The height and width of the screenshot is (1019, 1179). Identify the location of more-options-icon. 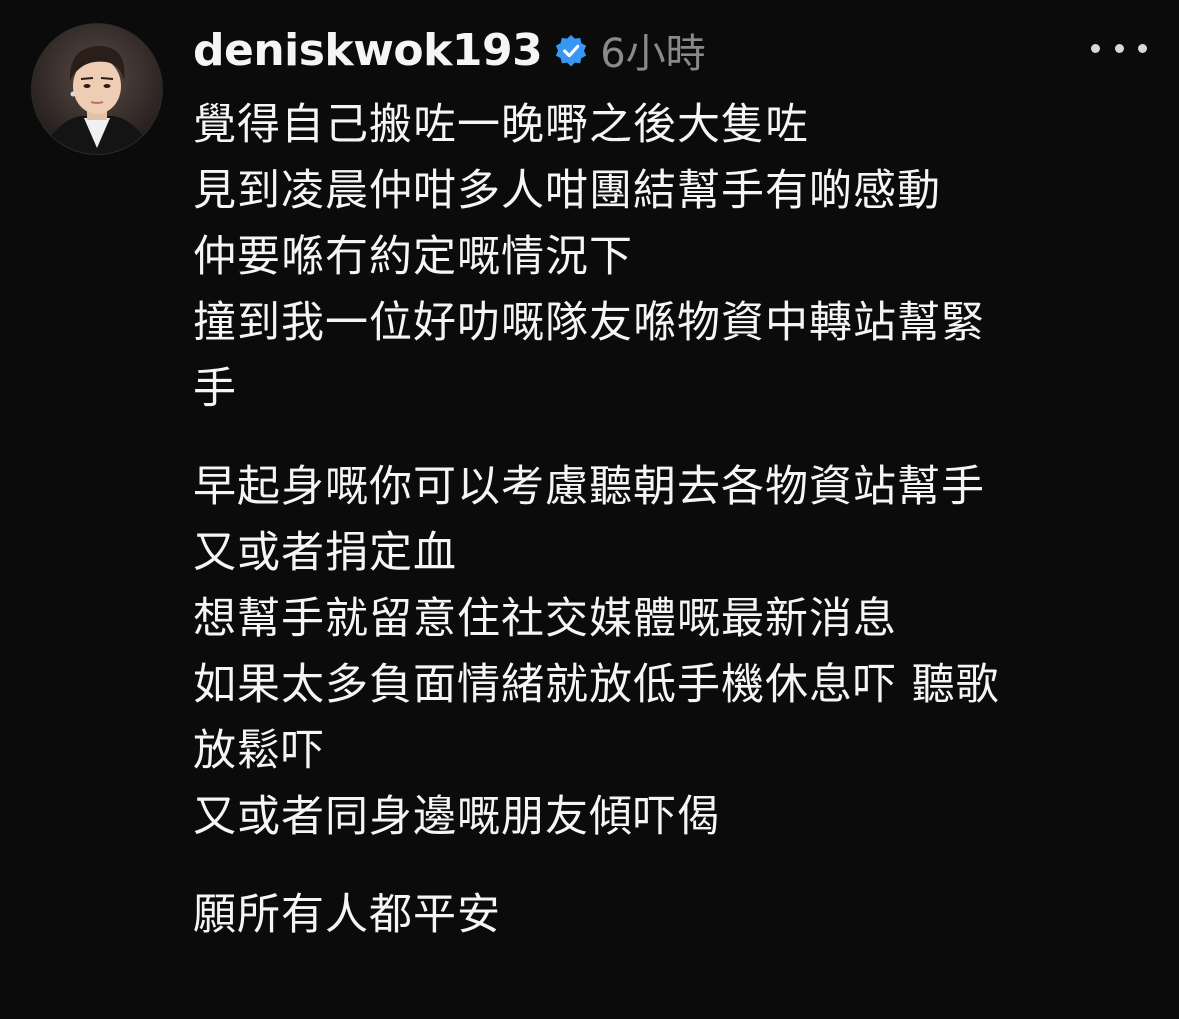
(1119, 48).